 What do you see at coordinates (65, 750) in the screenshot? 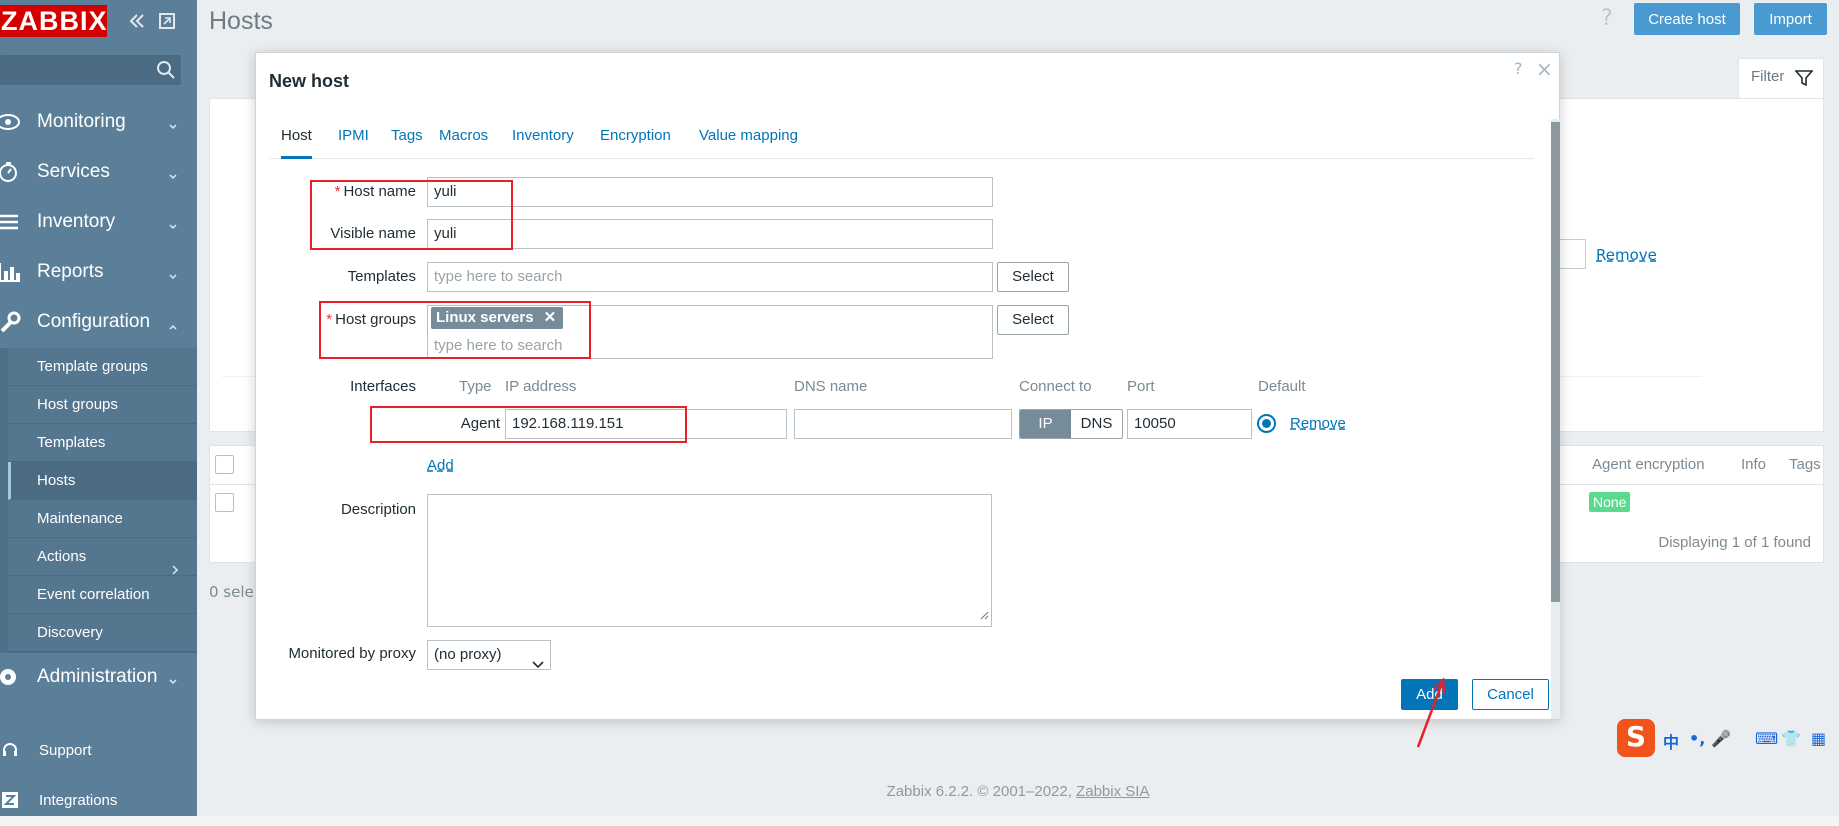
I see `menu-label: Support` at bounding box center [65, 750].